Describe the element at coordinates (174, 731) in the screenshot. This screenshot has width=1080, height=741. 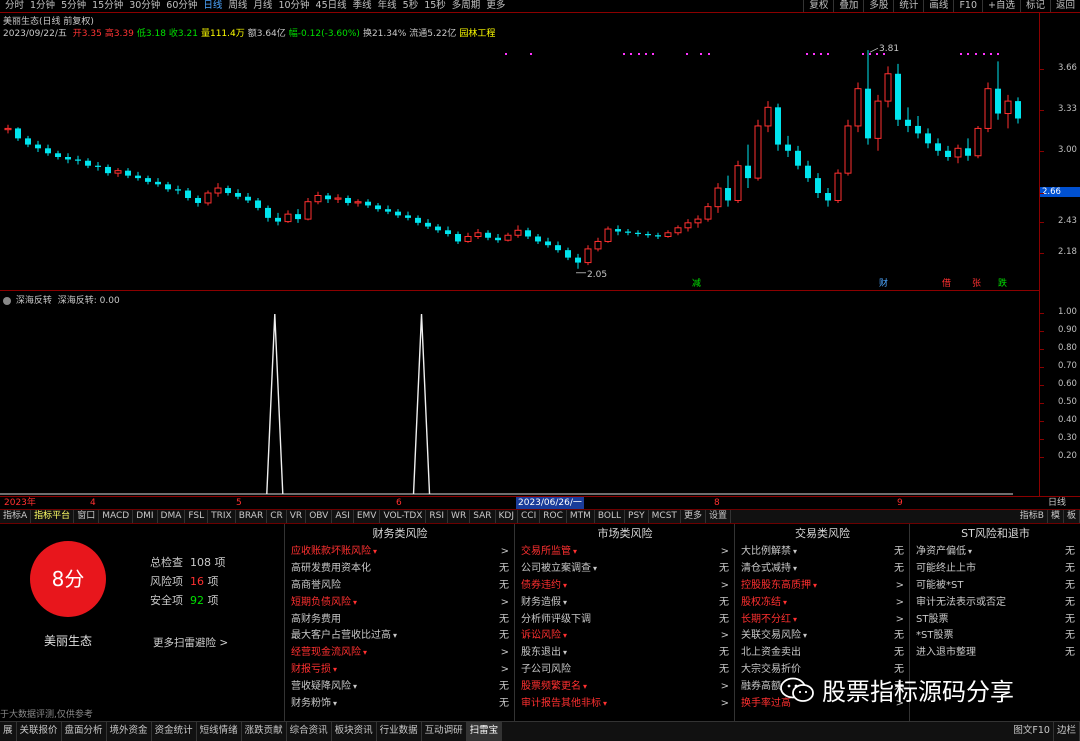
I see `bottom-tab: 资金统计` at that location.